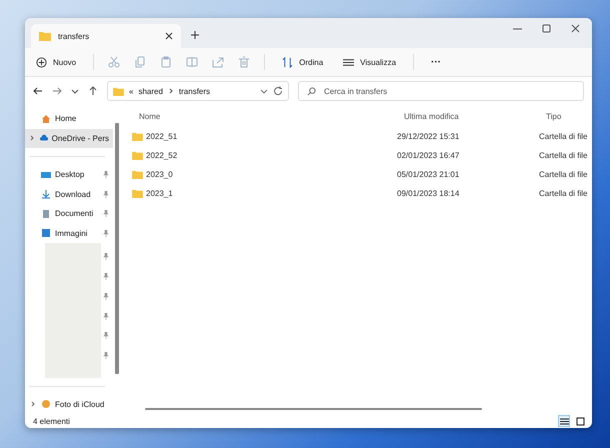 The image size is (610, 448). I want to click on file-name: 2023_1, so click(264, 193).